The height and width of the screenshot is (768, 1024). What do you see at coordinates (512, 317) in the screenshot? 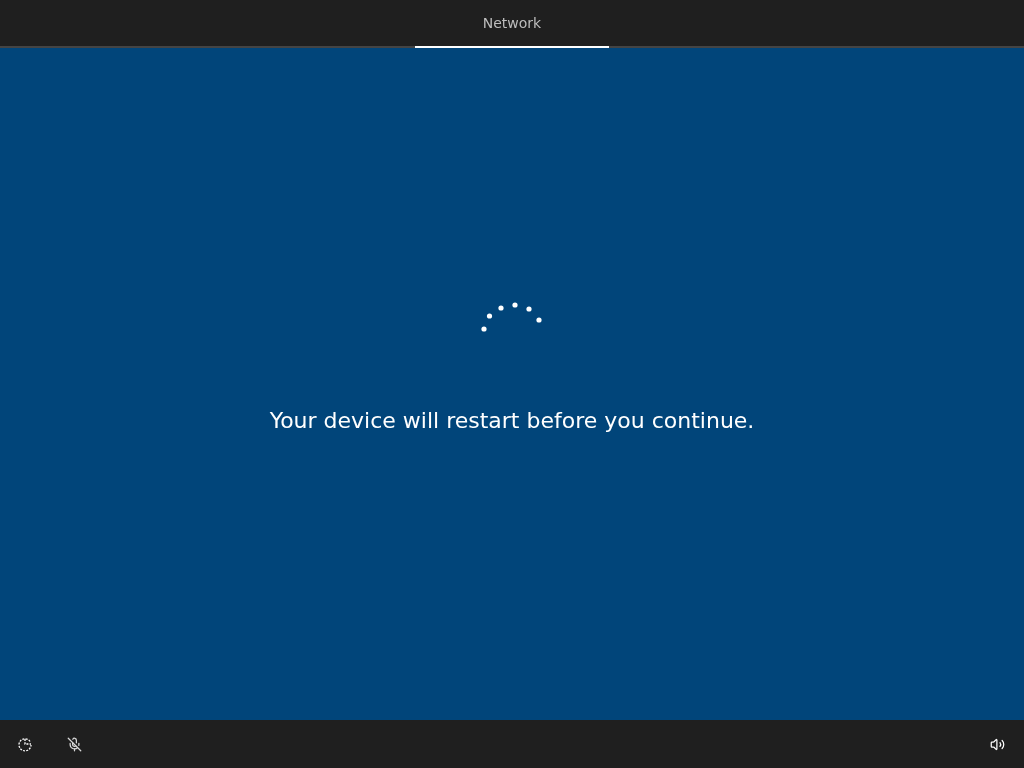
I see `loading-spinner-icon` at bounding box center [512, 317].